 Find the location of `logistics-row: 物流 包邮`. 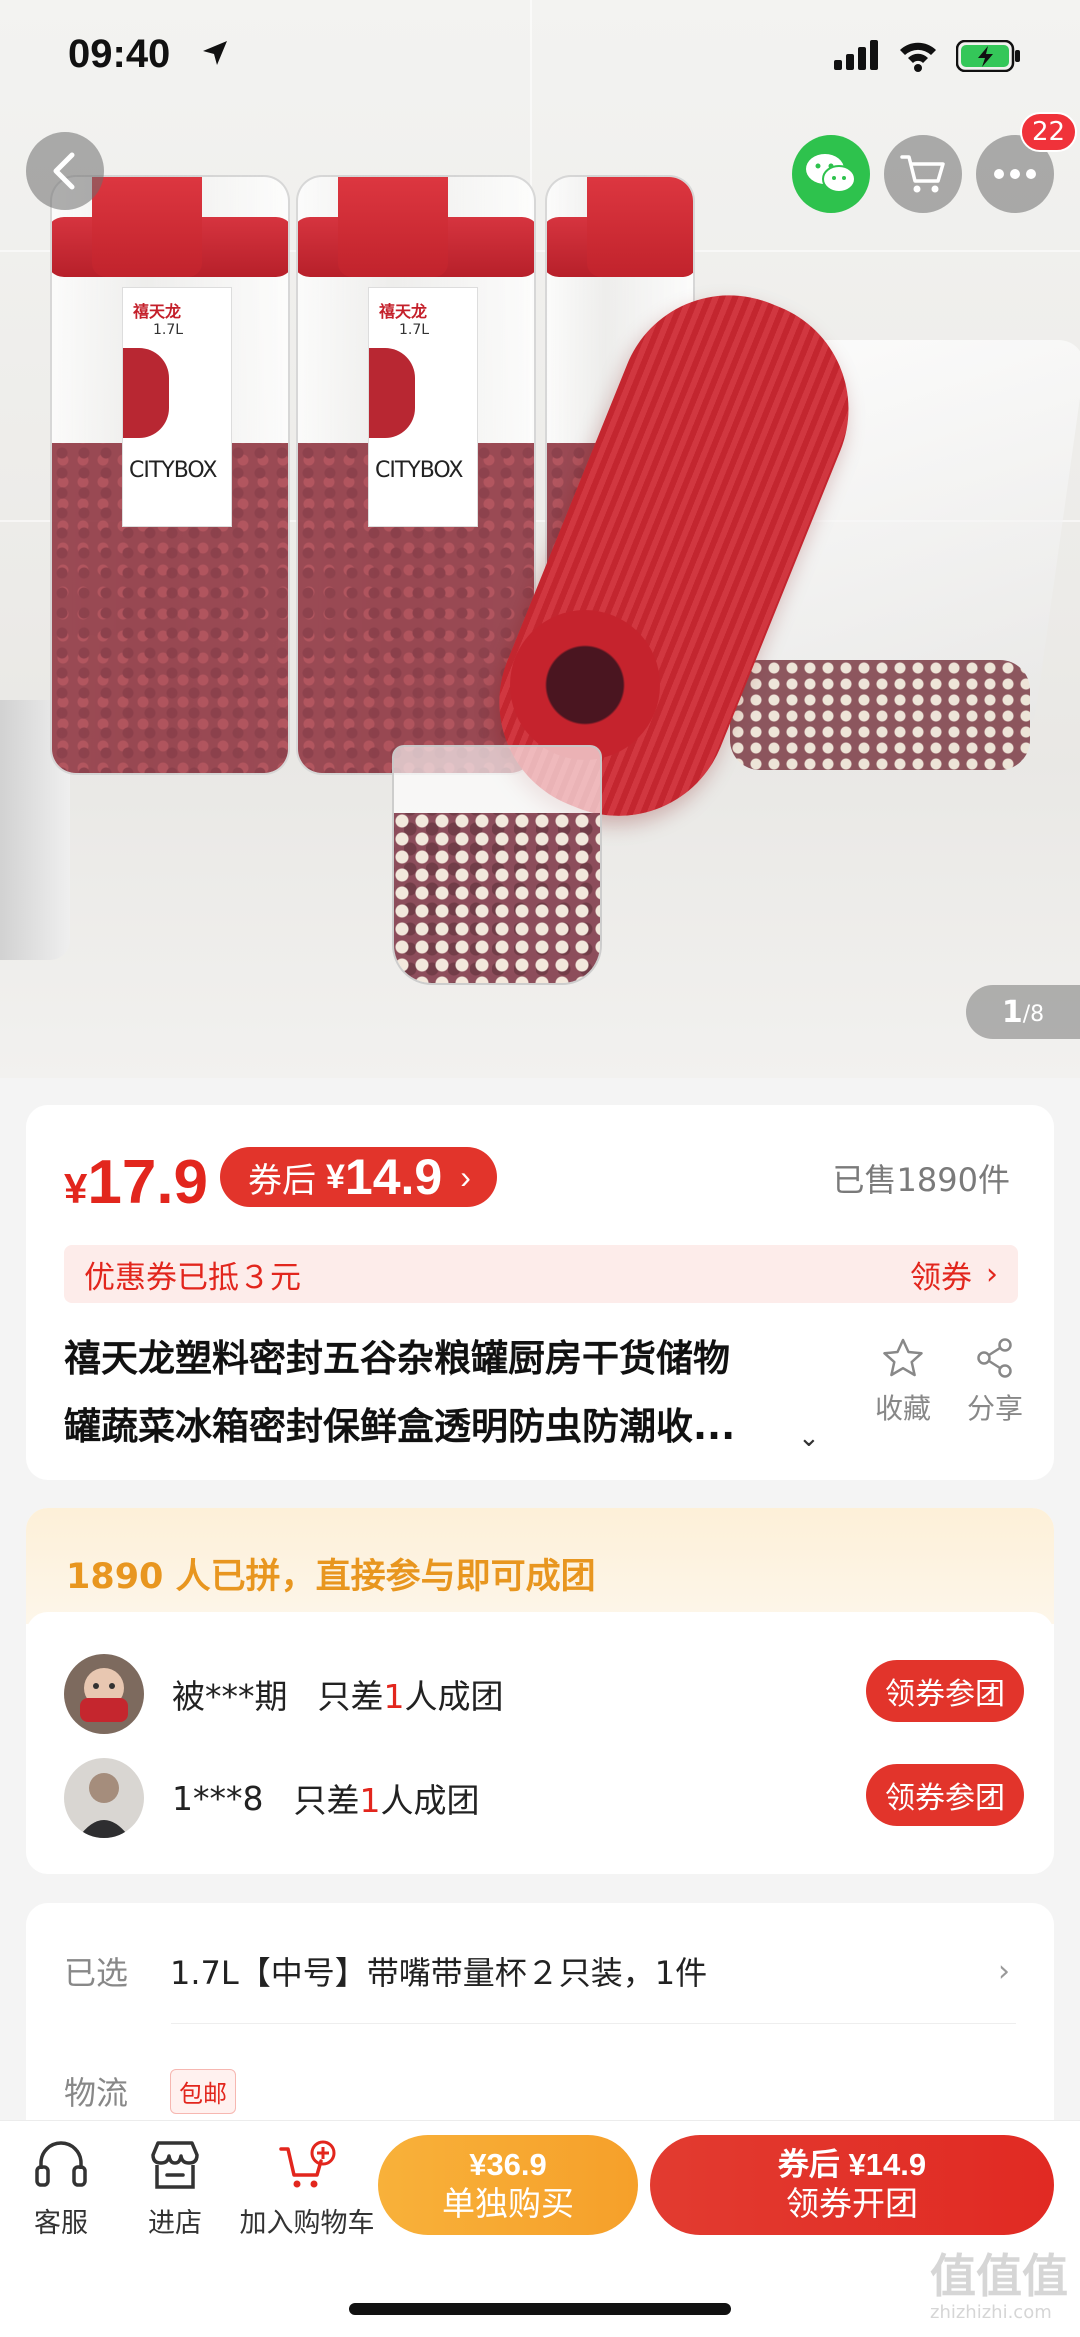

logistics-row: 物流 包邮 is located at coordinates (540, 2091).